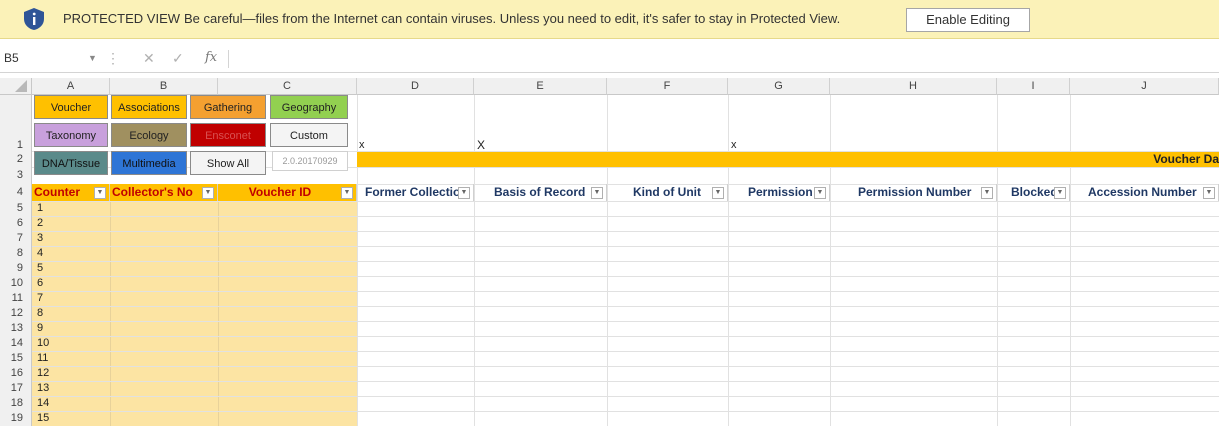 The width and height of the screenshot is (1219, 426). I want to click on multimedia-button: Multimedia, so click(149, 163).